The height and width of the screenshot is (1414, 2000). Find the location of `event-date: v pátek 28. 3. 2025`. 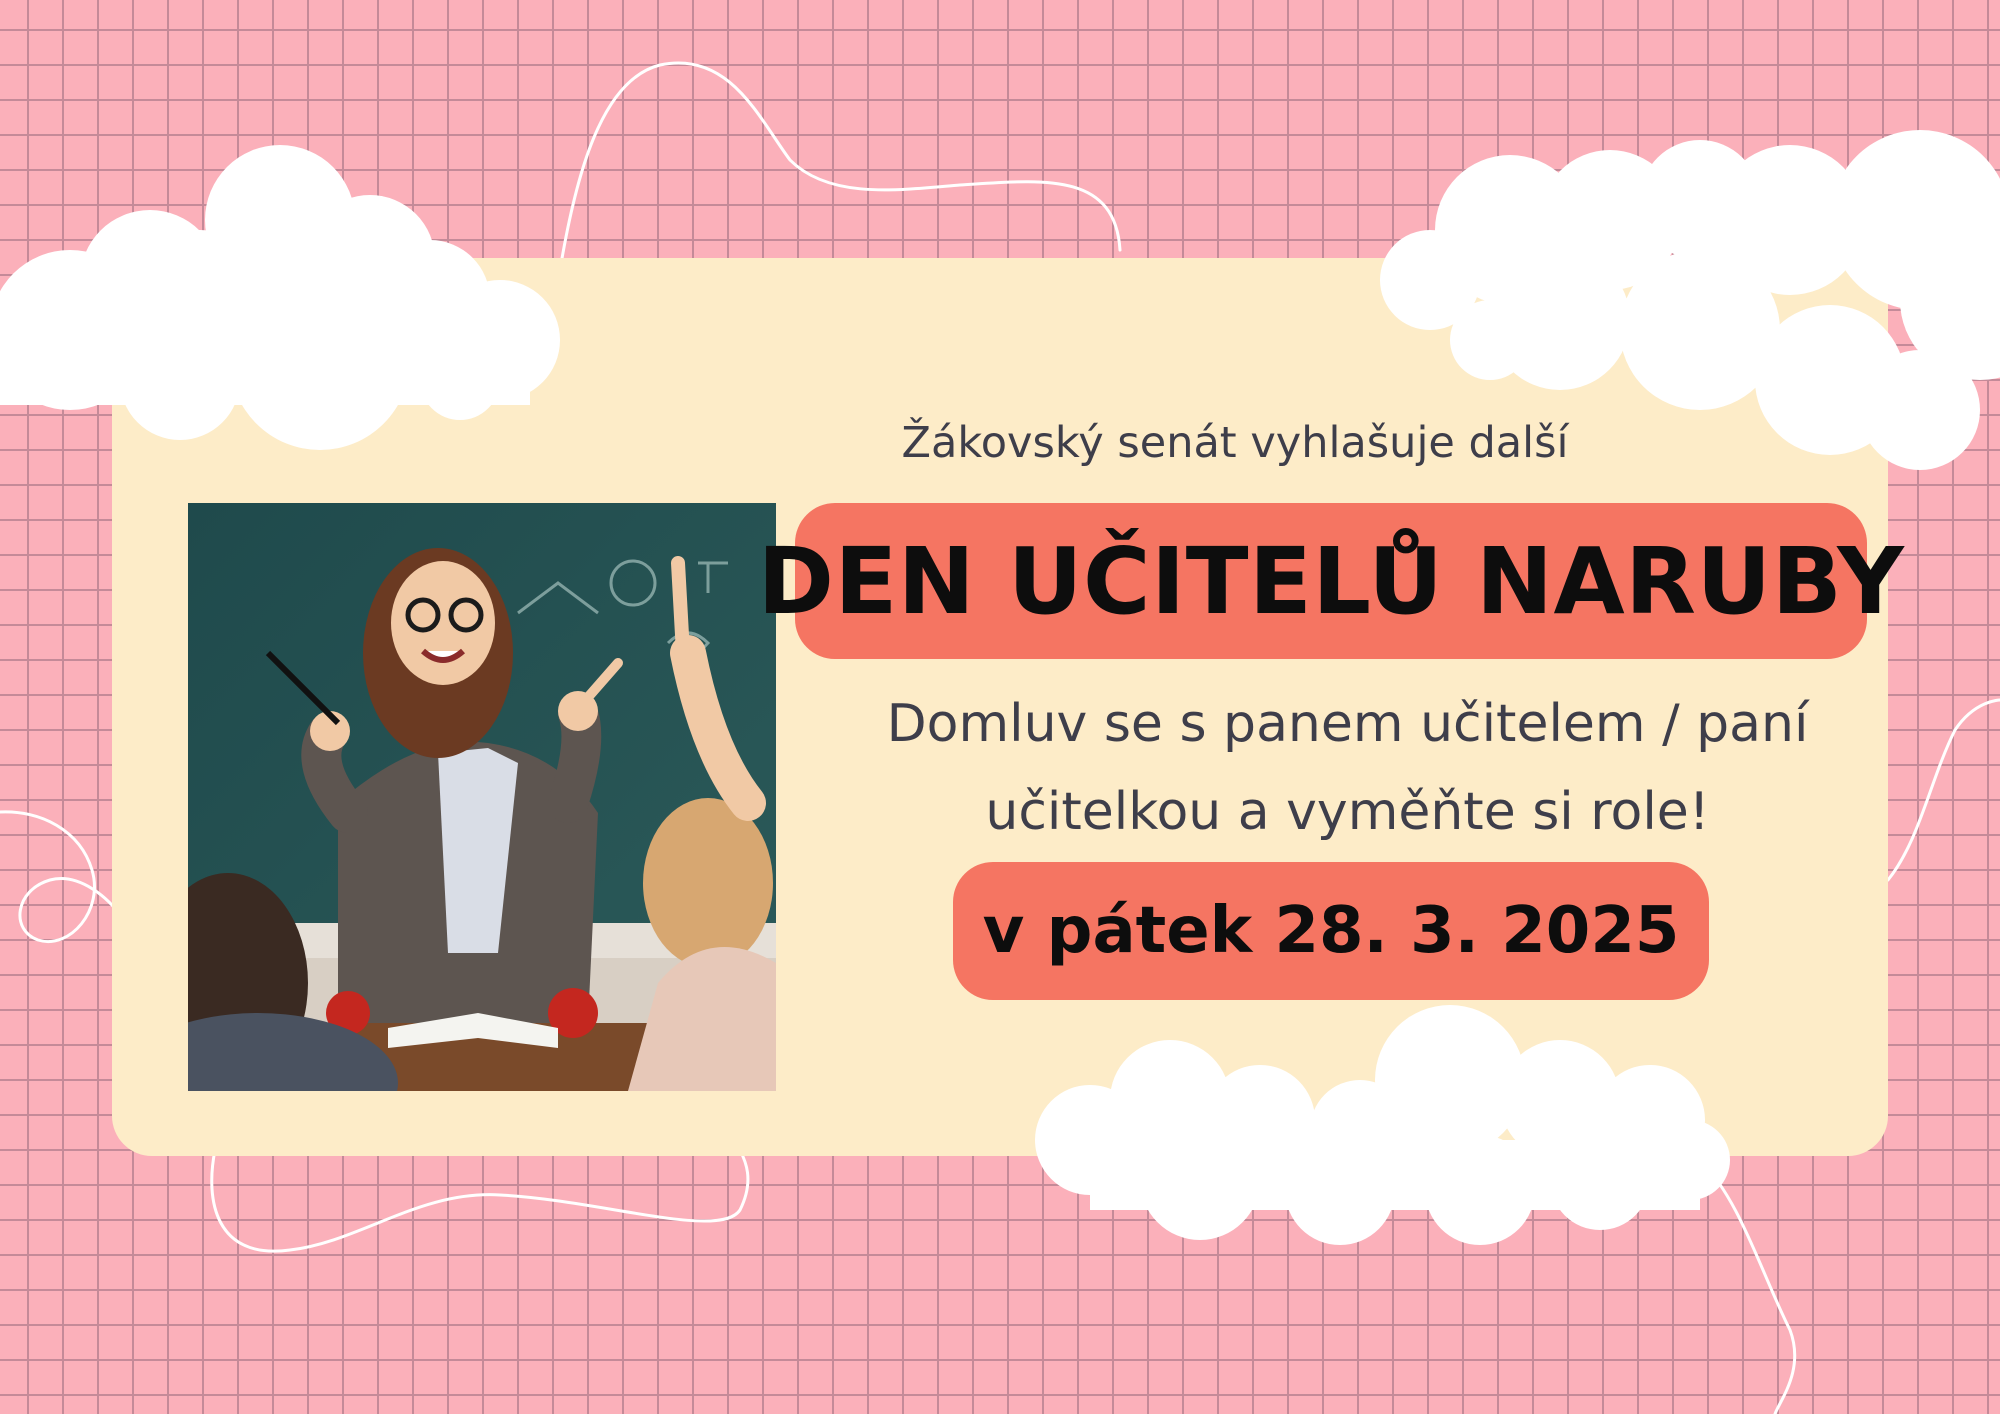

event-date: v pátek 28. 3. 2025 is located at coordinates (1331, 931).